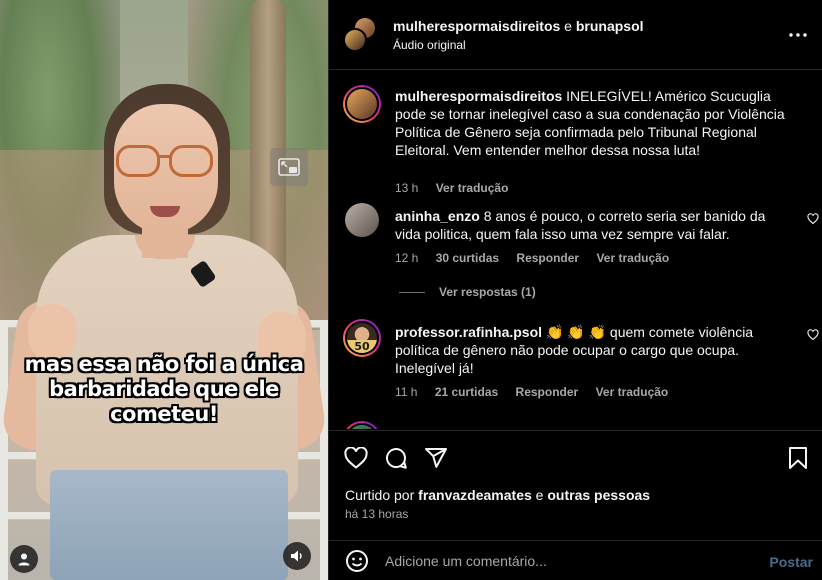  I want to click on username-link: mulherespormaisdireitos, so click(478, 96).